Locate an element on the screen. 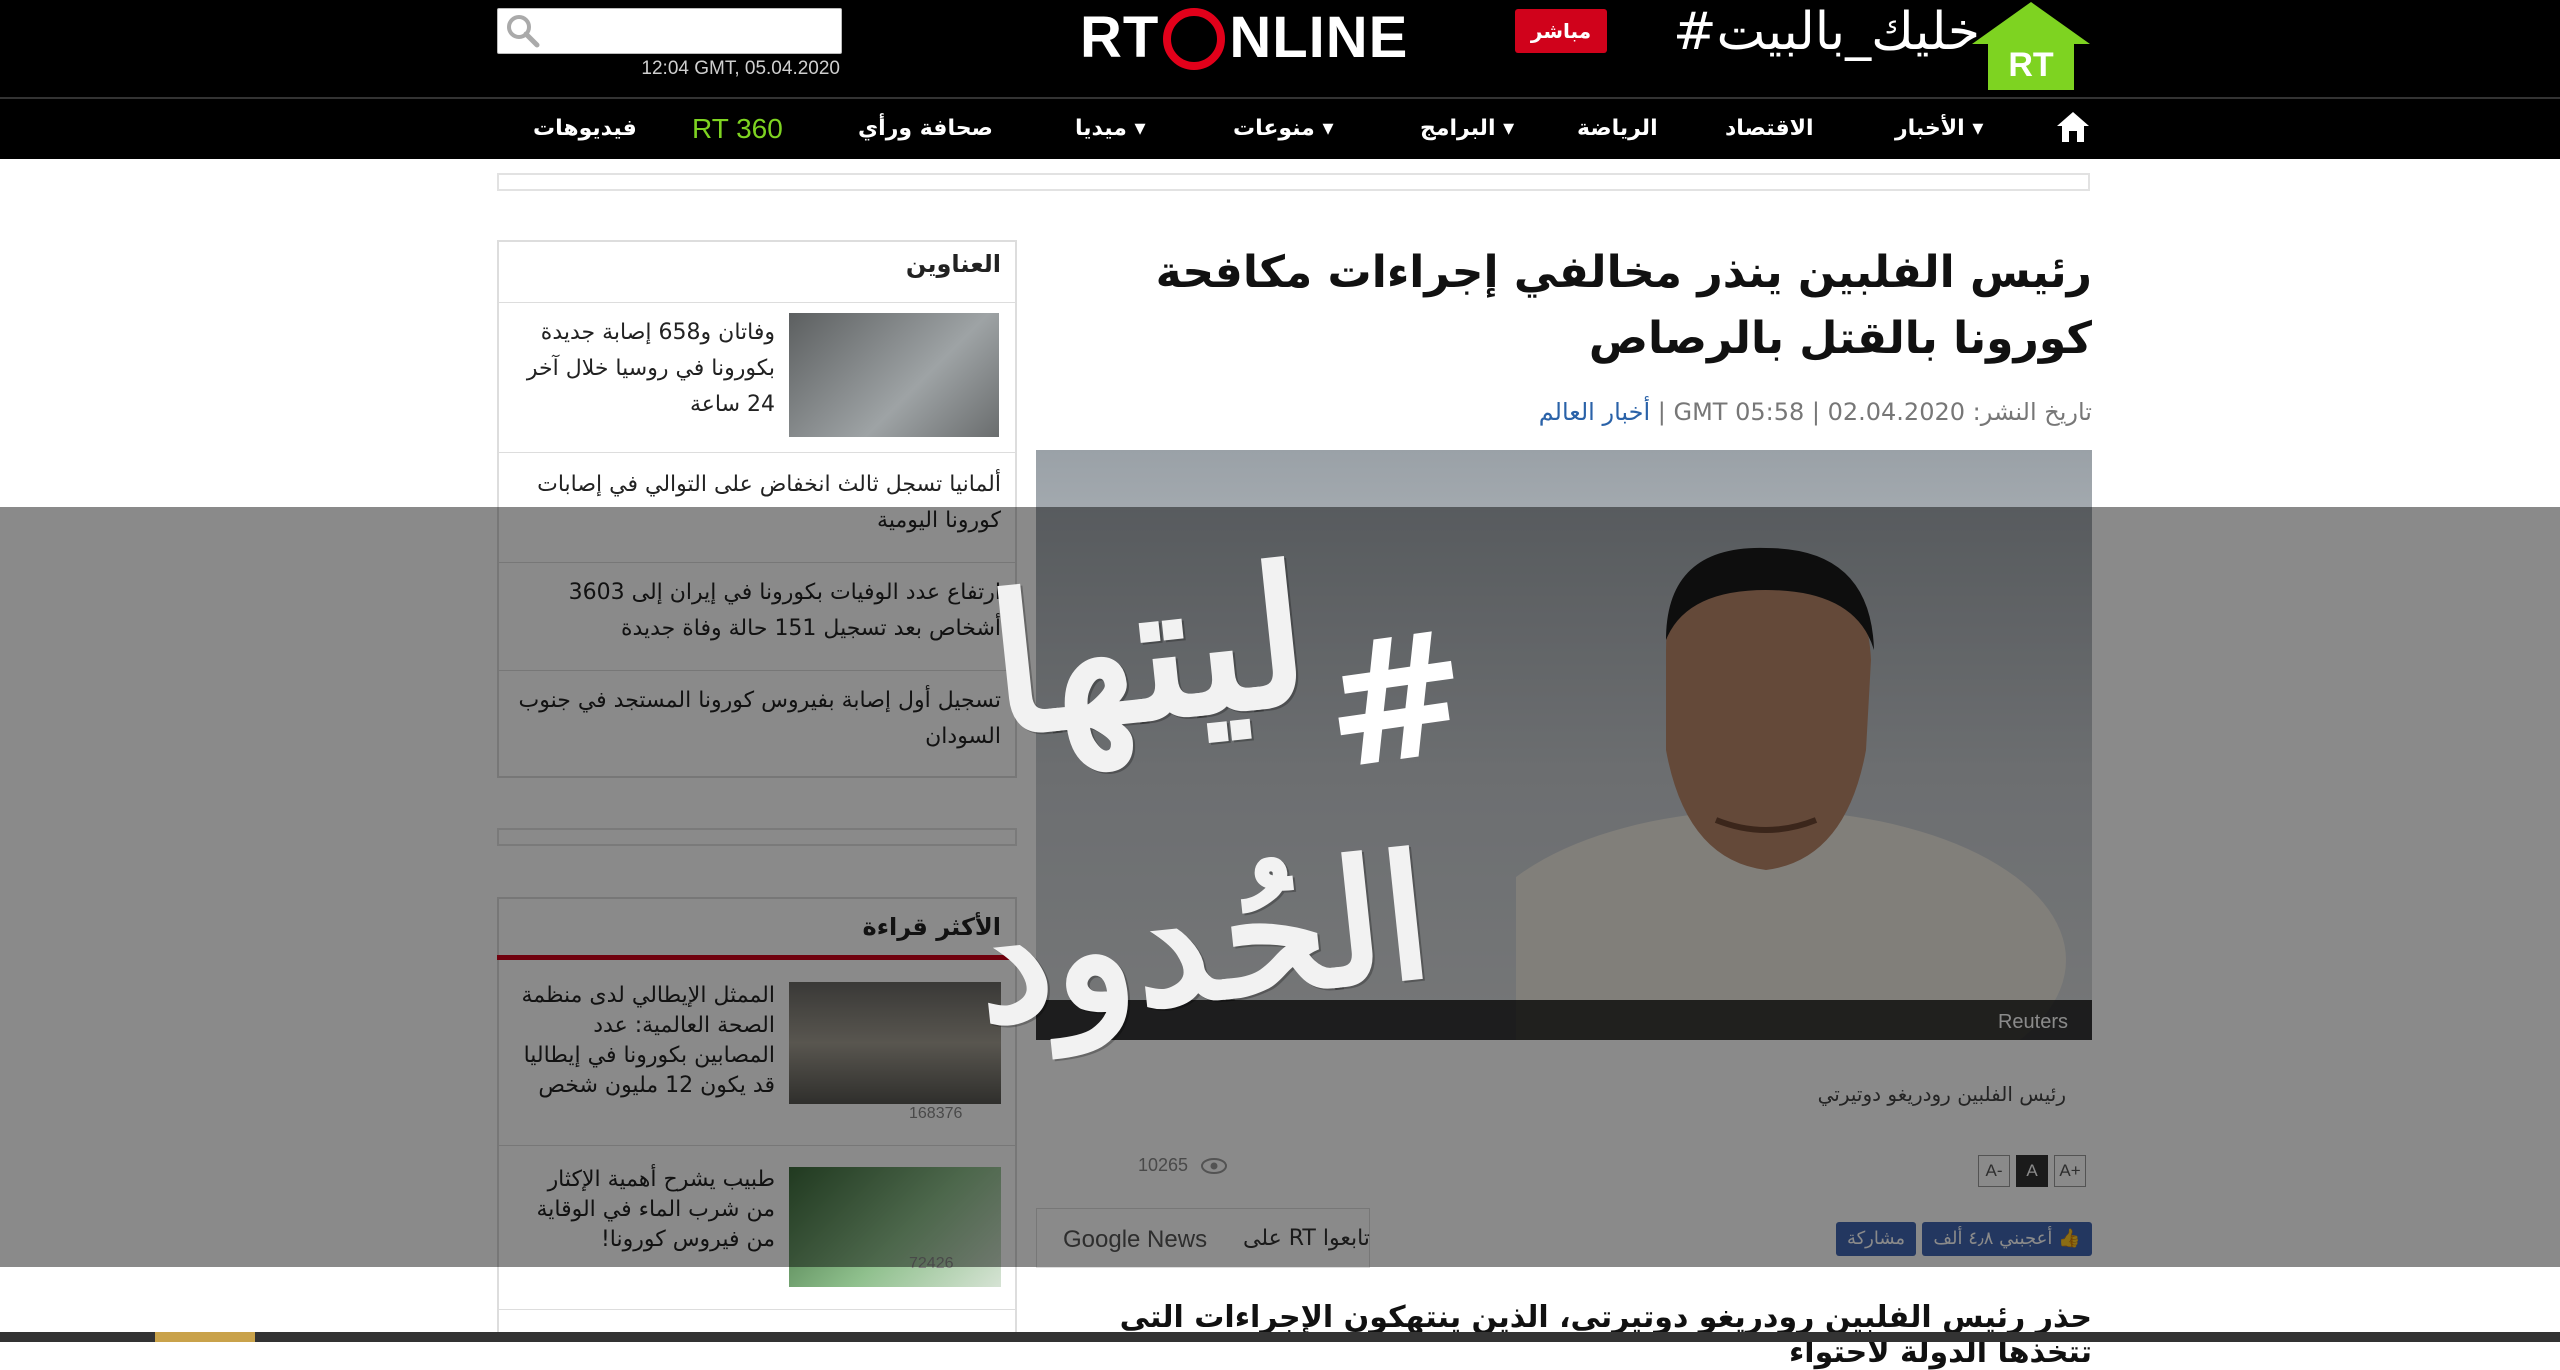 This screenshot has height=1370, width=2560. nav-programs-label: البرامج is located at coordinates (1458, 128).